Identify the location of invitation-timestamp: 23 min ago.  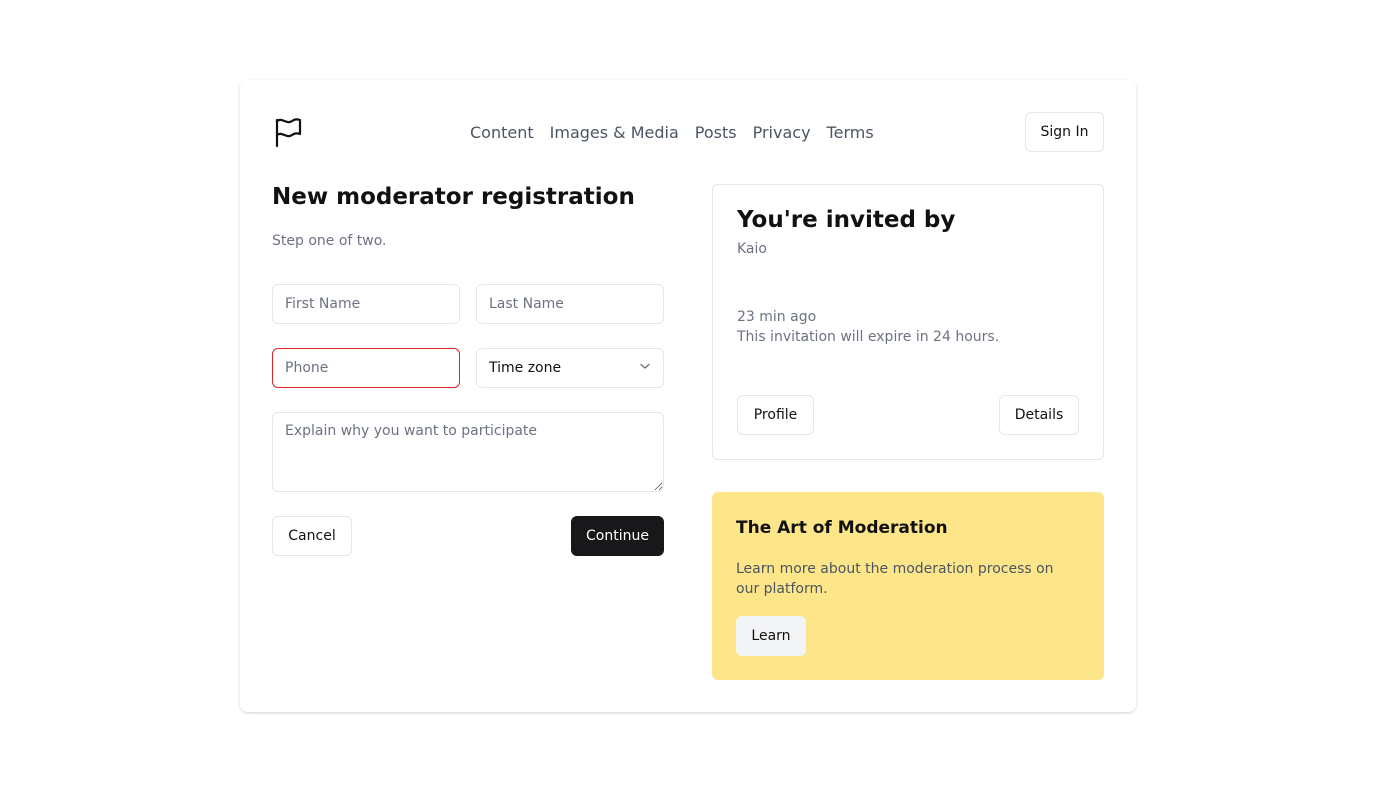
(777, 317).